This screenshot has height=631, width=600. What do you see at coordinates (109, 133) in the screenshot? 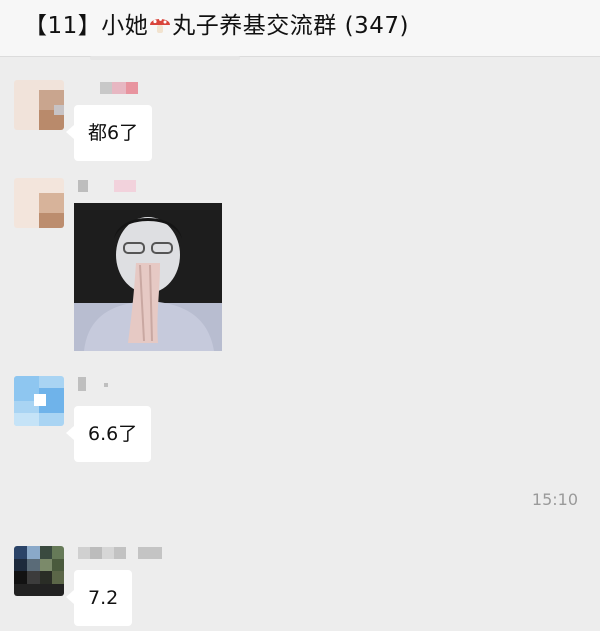
I see `message-bubble: 都6了` at bounding box center [109, 133].